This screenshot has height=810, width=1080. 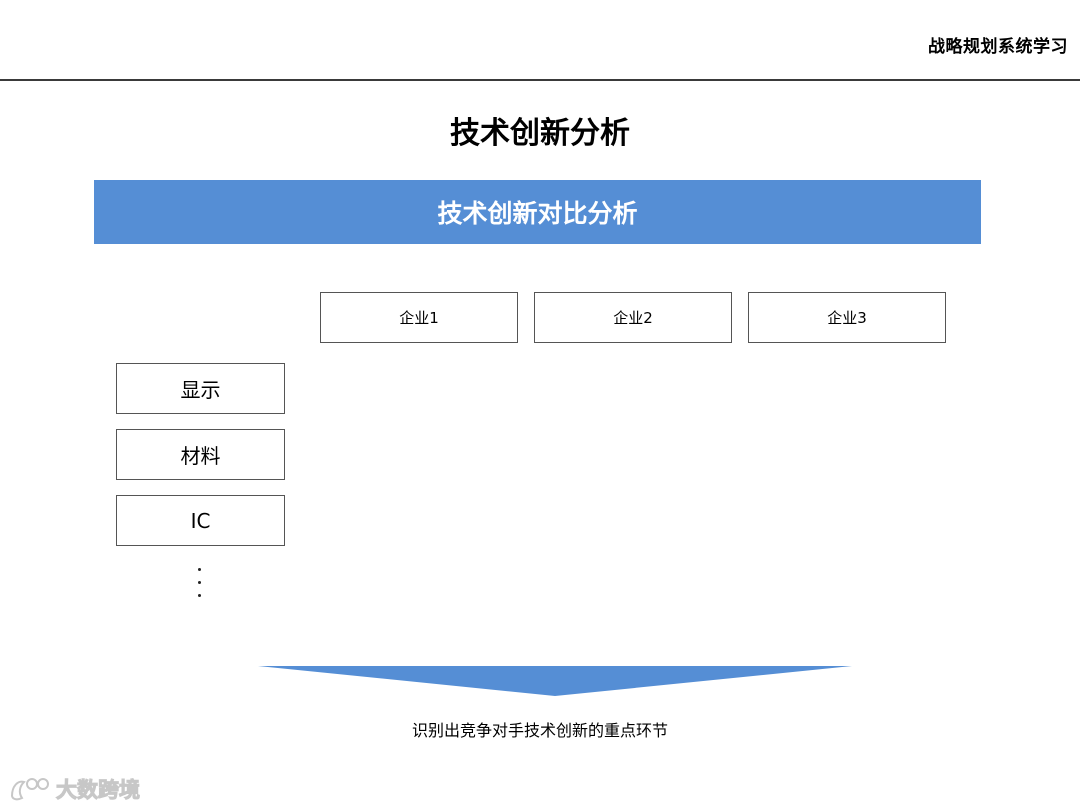 I want to click on header-divider, so click(x=540, y=80).